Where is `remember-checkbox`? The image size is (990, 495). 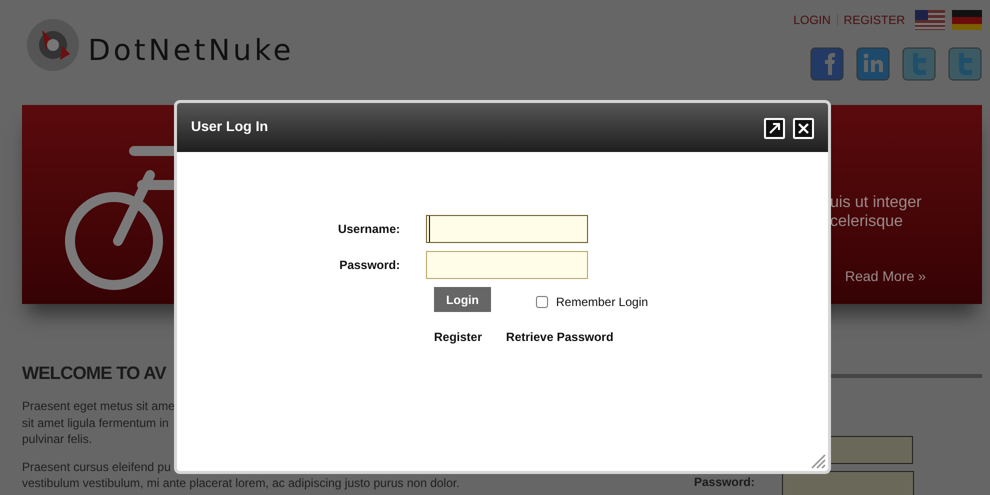
remember-checkbox is located at coordinates (542, 302).